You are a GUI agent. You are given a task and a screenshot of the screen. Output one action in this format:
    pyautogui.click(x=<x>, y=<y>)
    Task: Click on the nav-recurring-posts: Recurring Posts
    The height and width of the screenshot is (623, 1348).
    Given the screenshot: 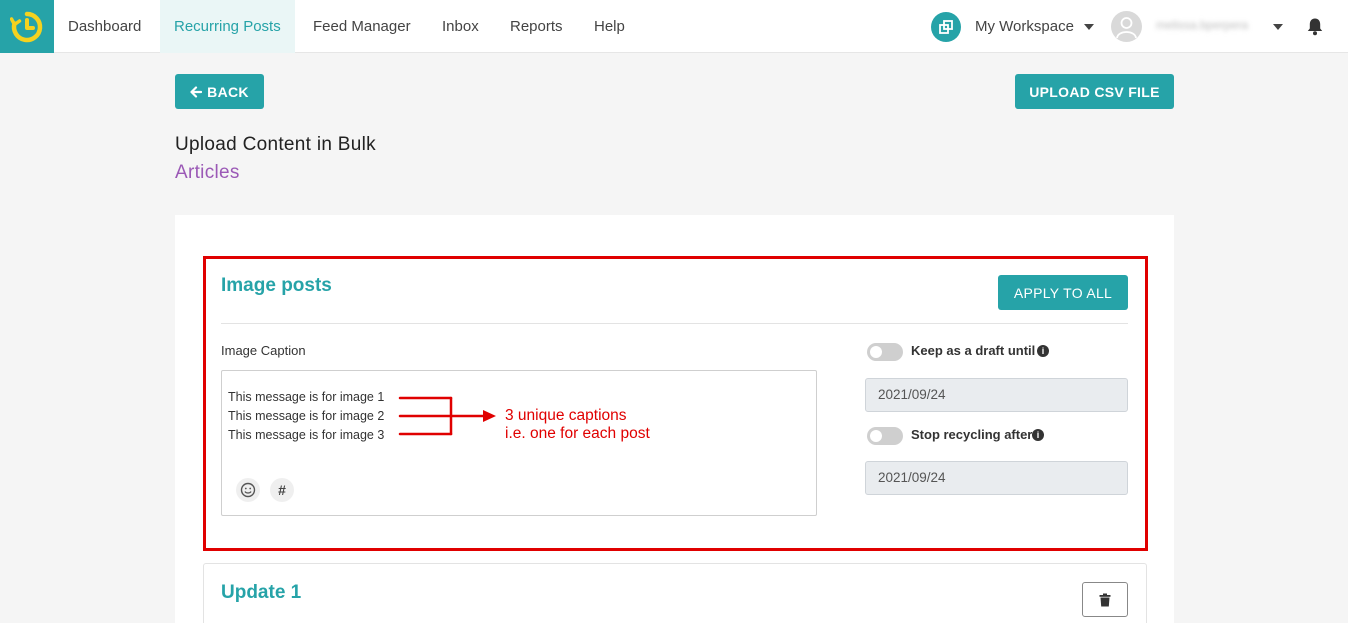 What is the action you would take?
    pyautogui.click(x=227, y=26)
    